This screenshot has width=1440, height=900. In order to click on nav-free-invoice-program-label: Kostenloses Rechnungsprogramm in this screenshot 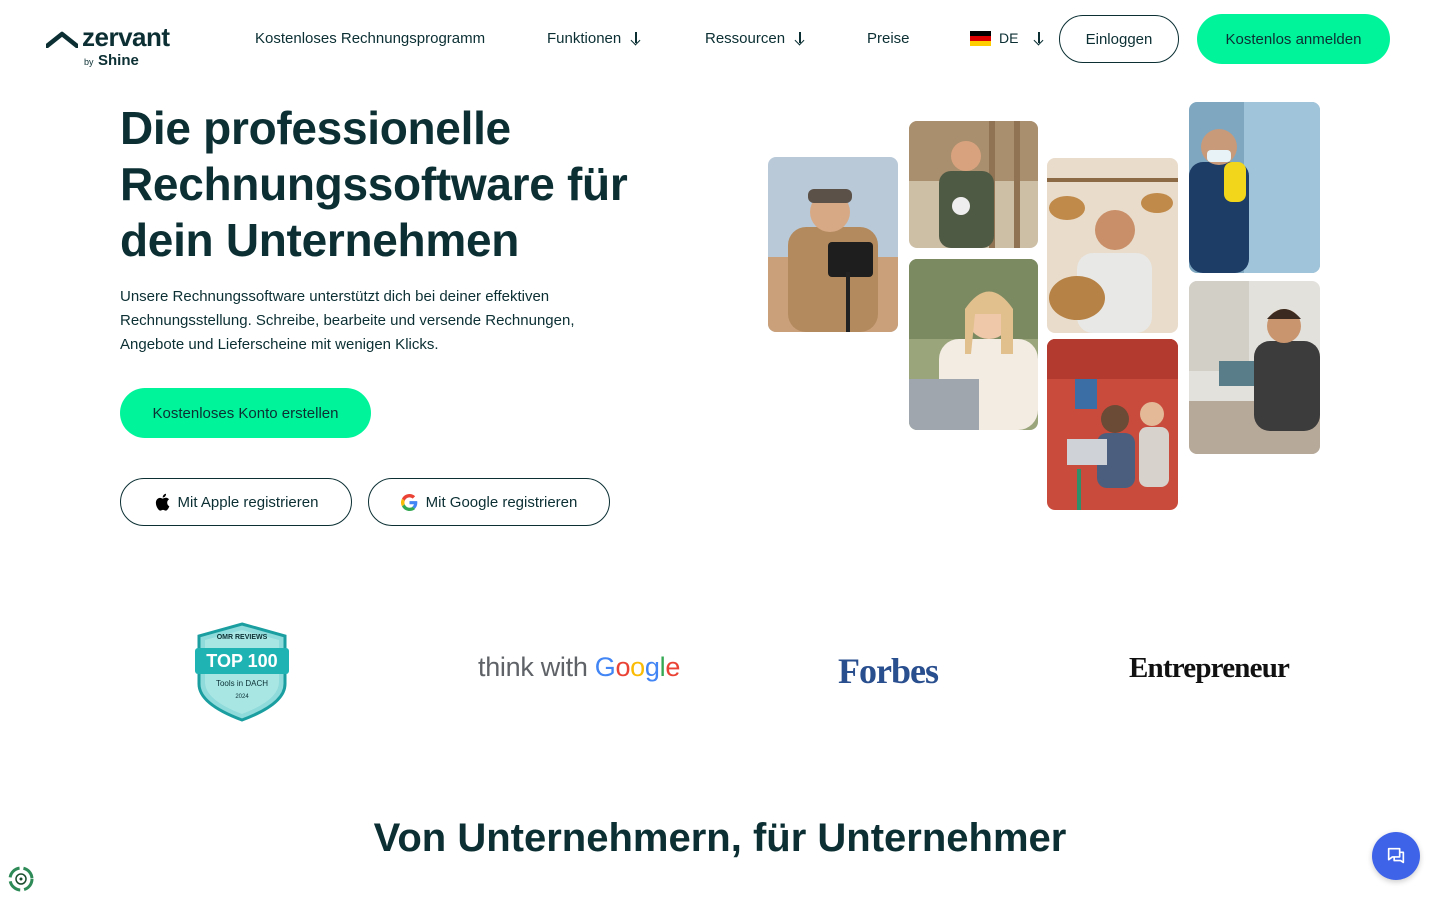, I will do `click(370, 38)`.